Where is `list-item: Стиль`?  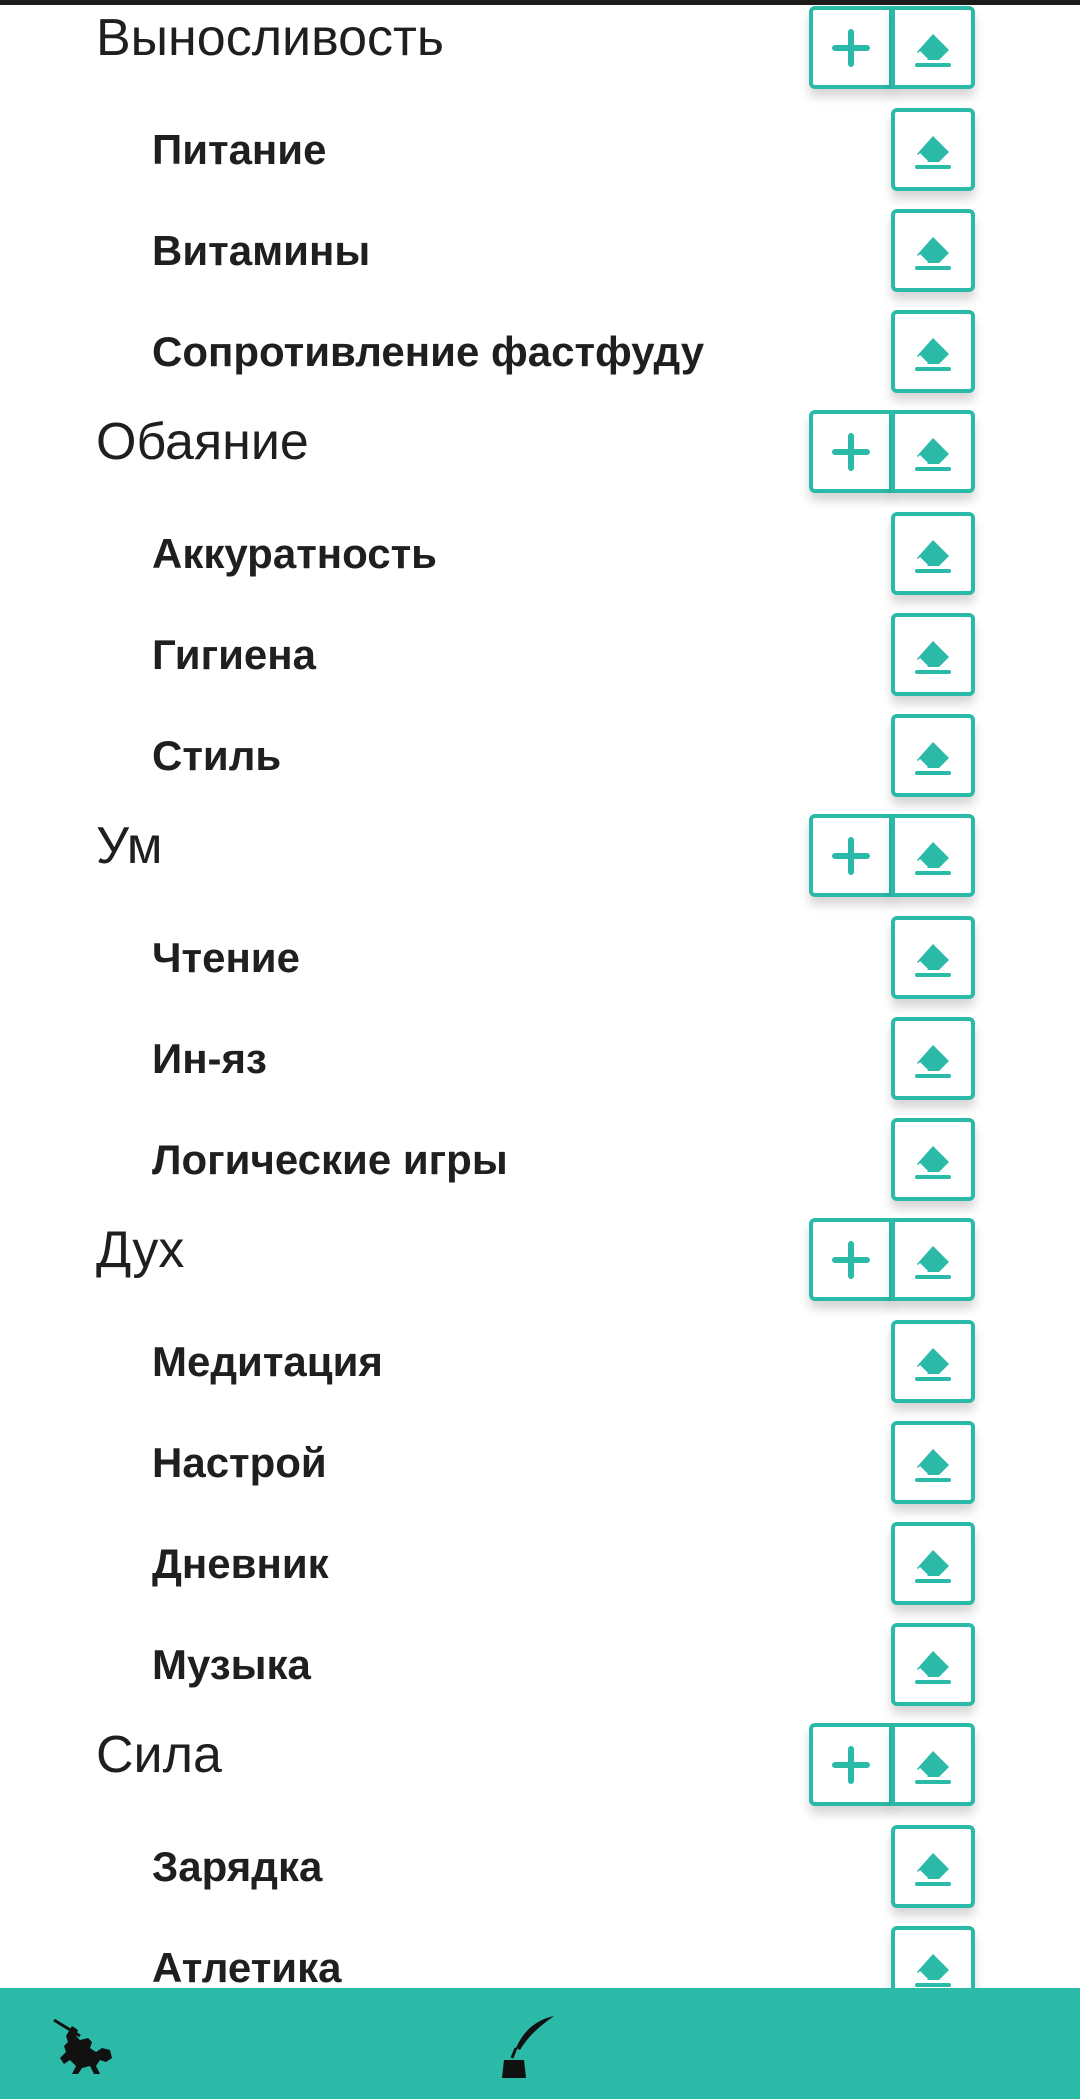
list-item: Стиль is located at coordinates (540, 756).